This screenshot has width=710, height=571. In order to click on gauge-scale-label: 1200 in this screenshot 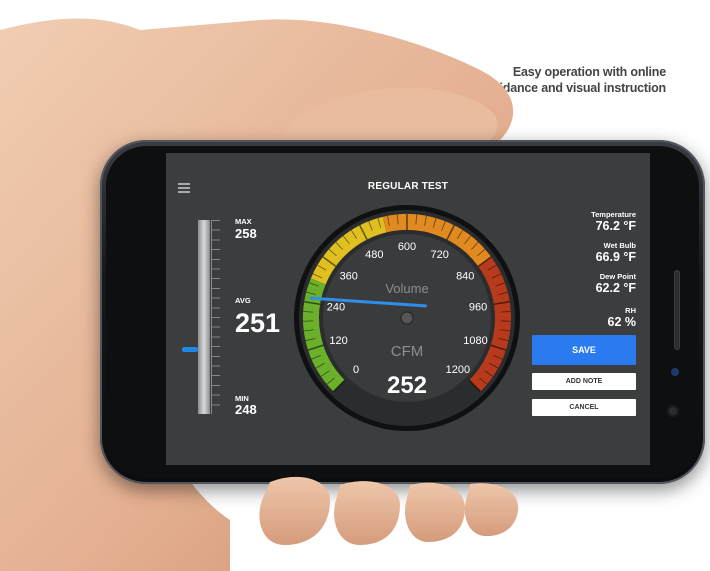, I will do `click(458, 370)`.